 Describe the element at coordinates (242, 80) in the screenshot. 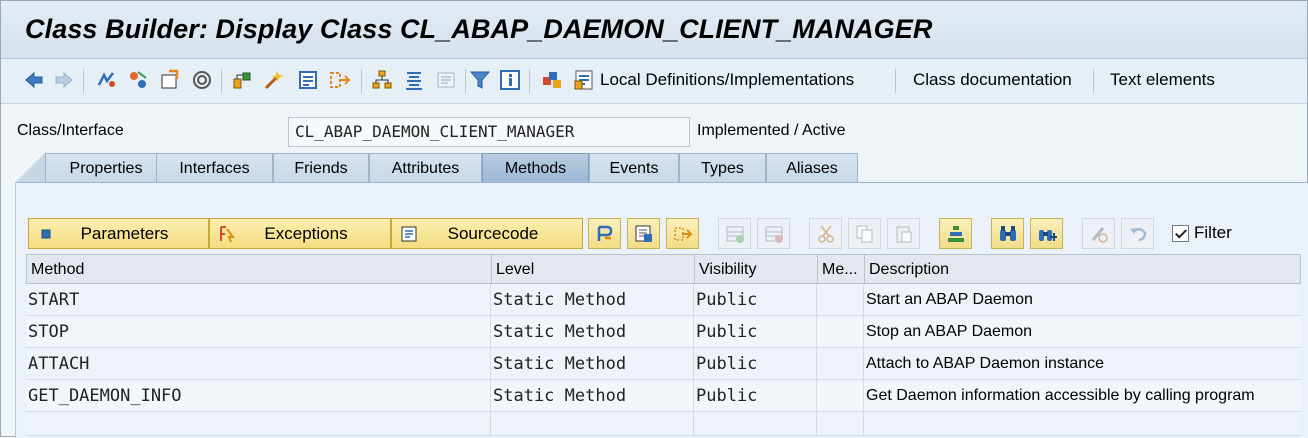

I see `graphic-icon` at that location.